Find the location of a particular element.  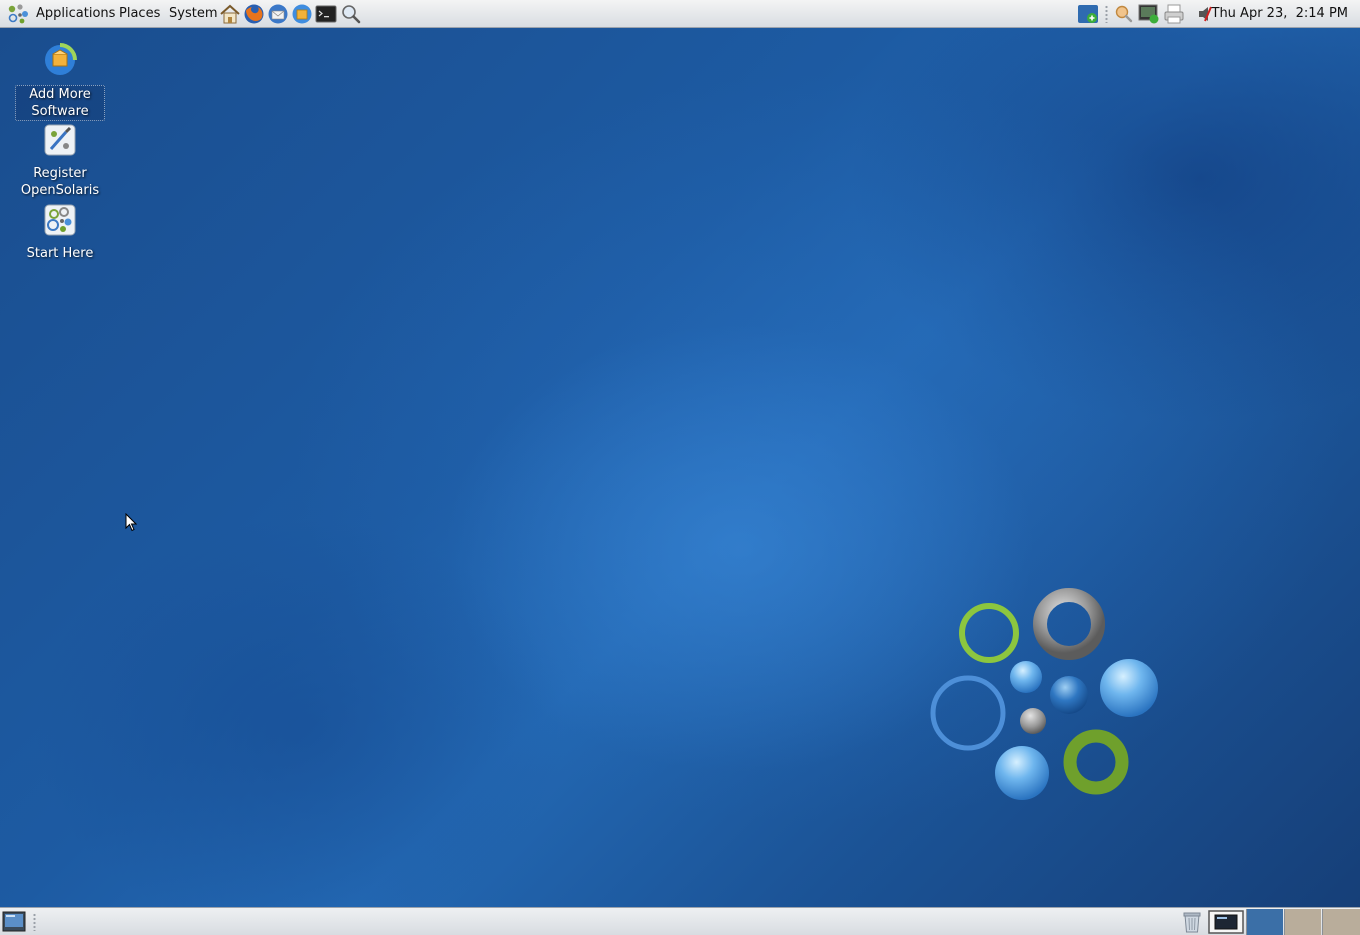

desktop-icon-label: Register OpenSolaris is located at coordinates (60, 182).